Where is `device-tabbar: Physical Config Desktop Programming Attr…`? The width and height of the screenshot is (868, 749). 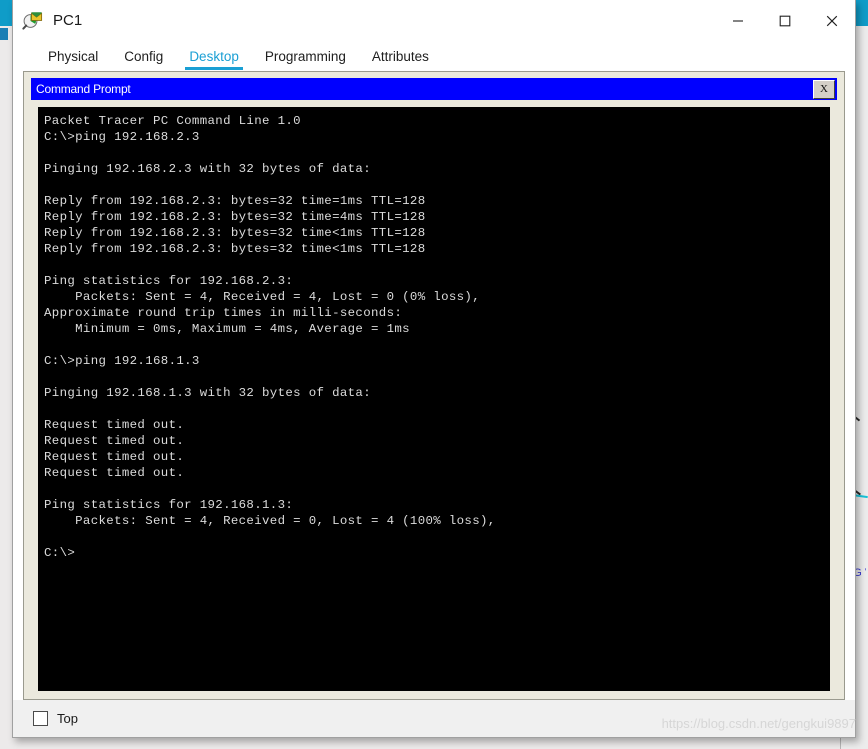 device-tabbar: Physical Config Desktop Programming Attr… is located at coordinates (434, 56).